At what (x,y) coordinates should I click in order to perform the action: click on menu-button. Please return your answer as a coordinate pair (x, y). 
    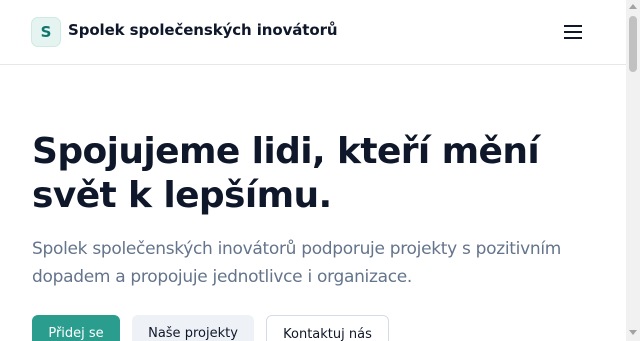
    Looking at the image, I should click on (573, 32).